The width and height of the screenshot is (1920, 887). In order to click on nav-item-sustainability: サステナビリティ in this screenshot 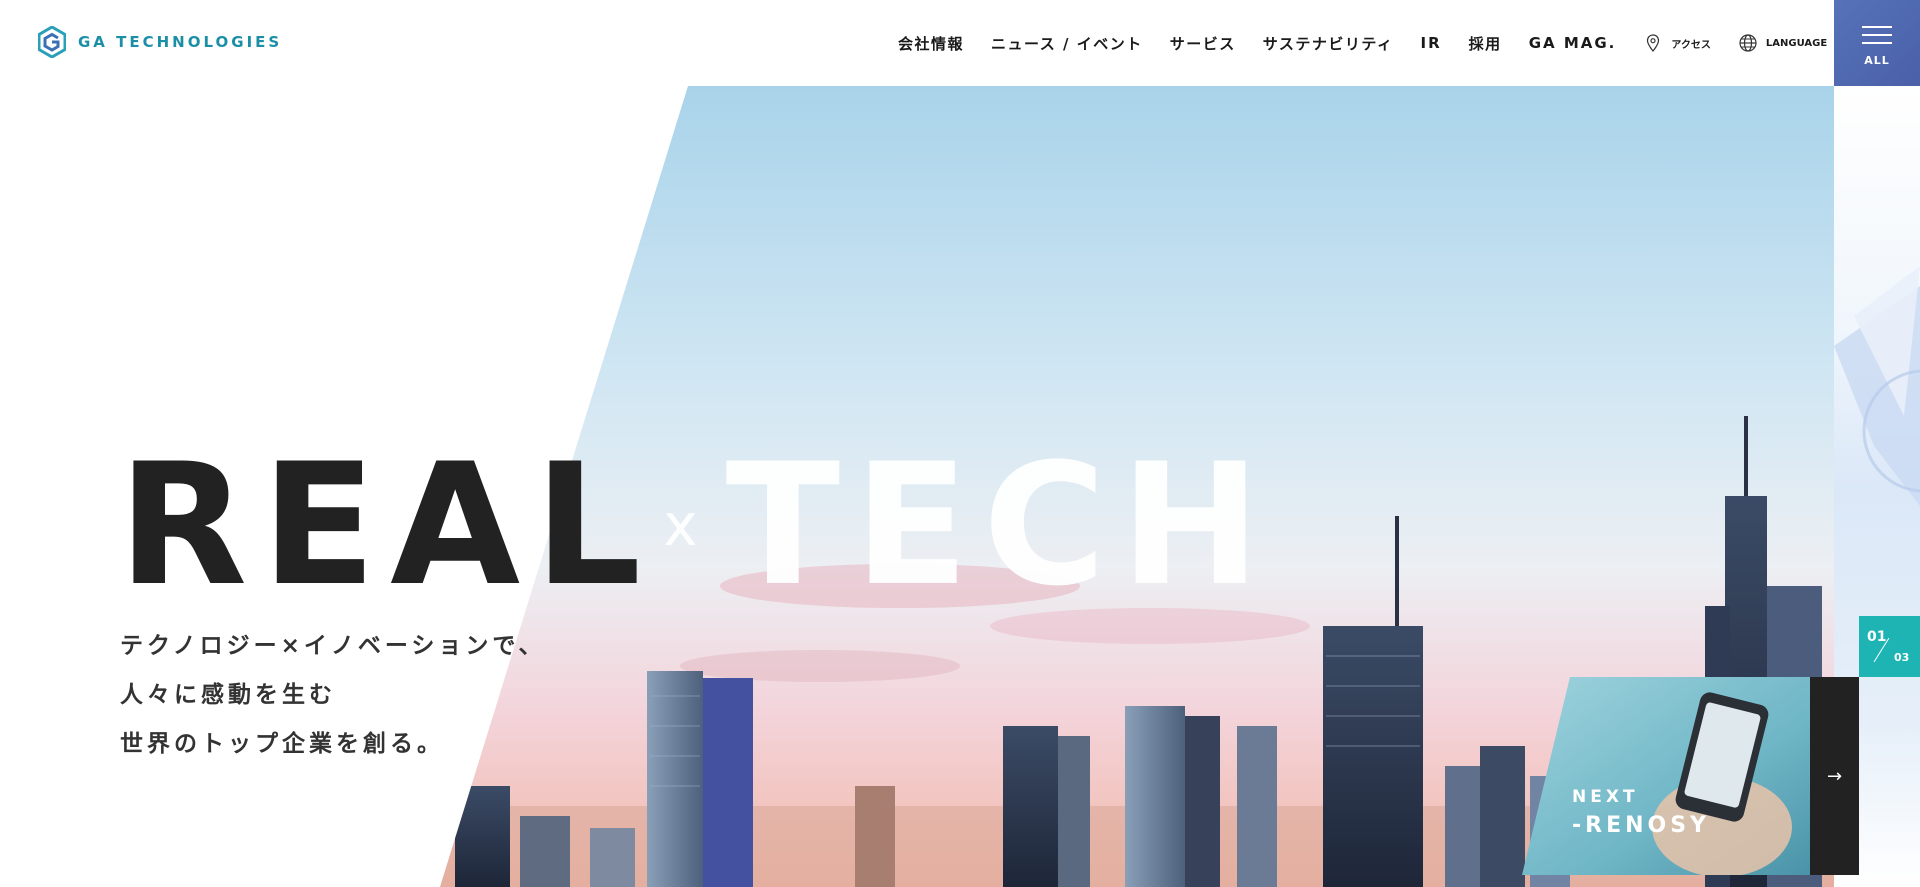, I will do `click(1328, 43)`.